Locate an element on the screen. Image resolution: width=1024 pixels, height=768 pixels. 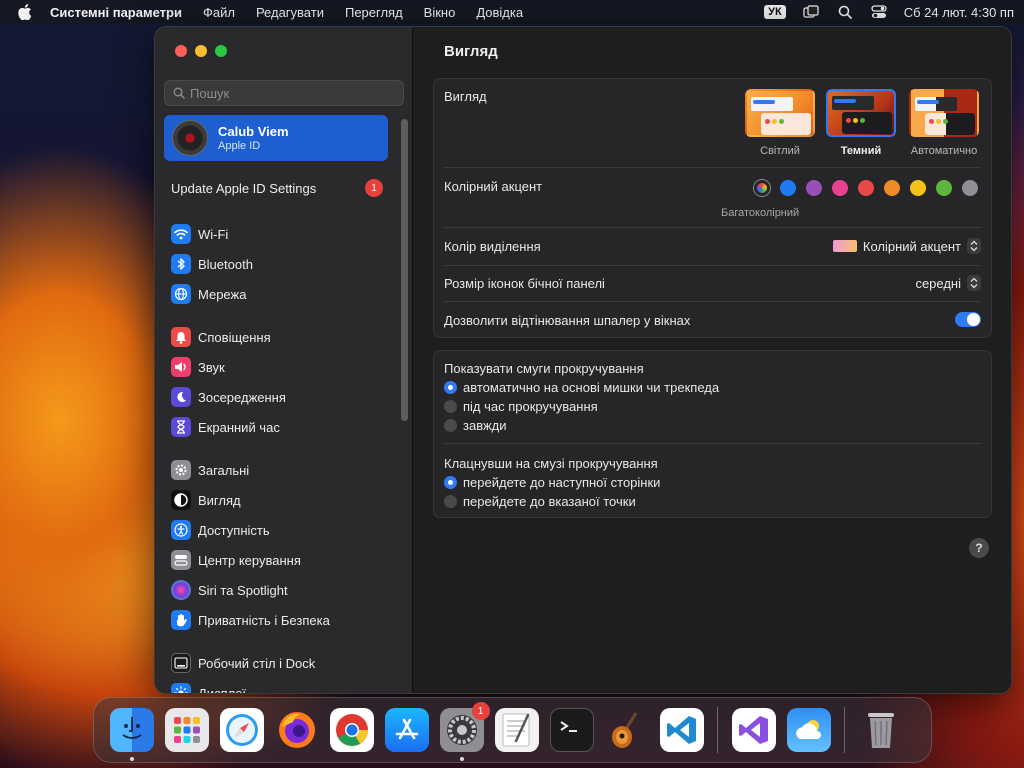
apple-id-account: Calub Viem Apple ID is located at coordinates (276, 138).